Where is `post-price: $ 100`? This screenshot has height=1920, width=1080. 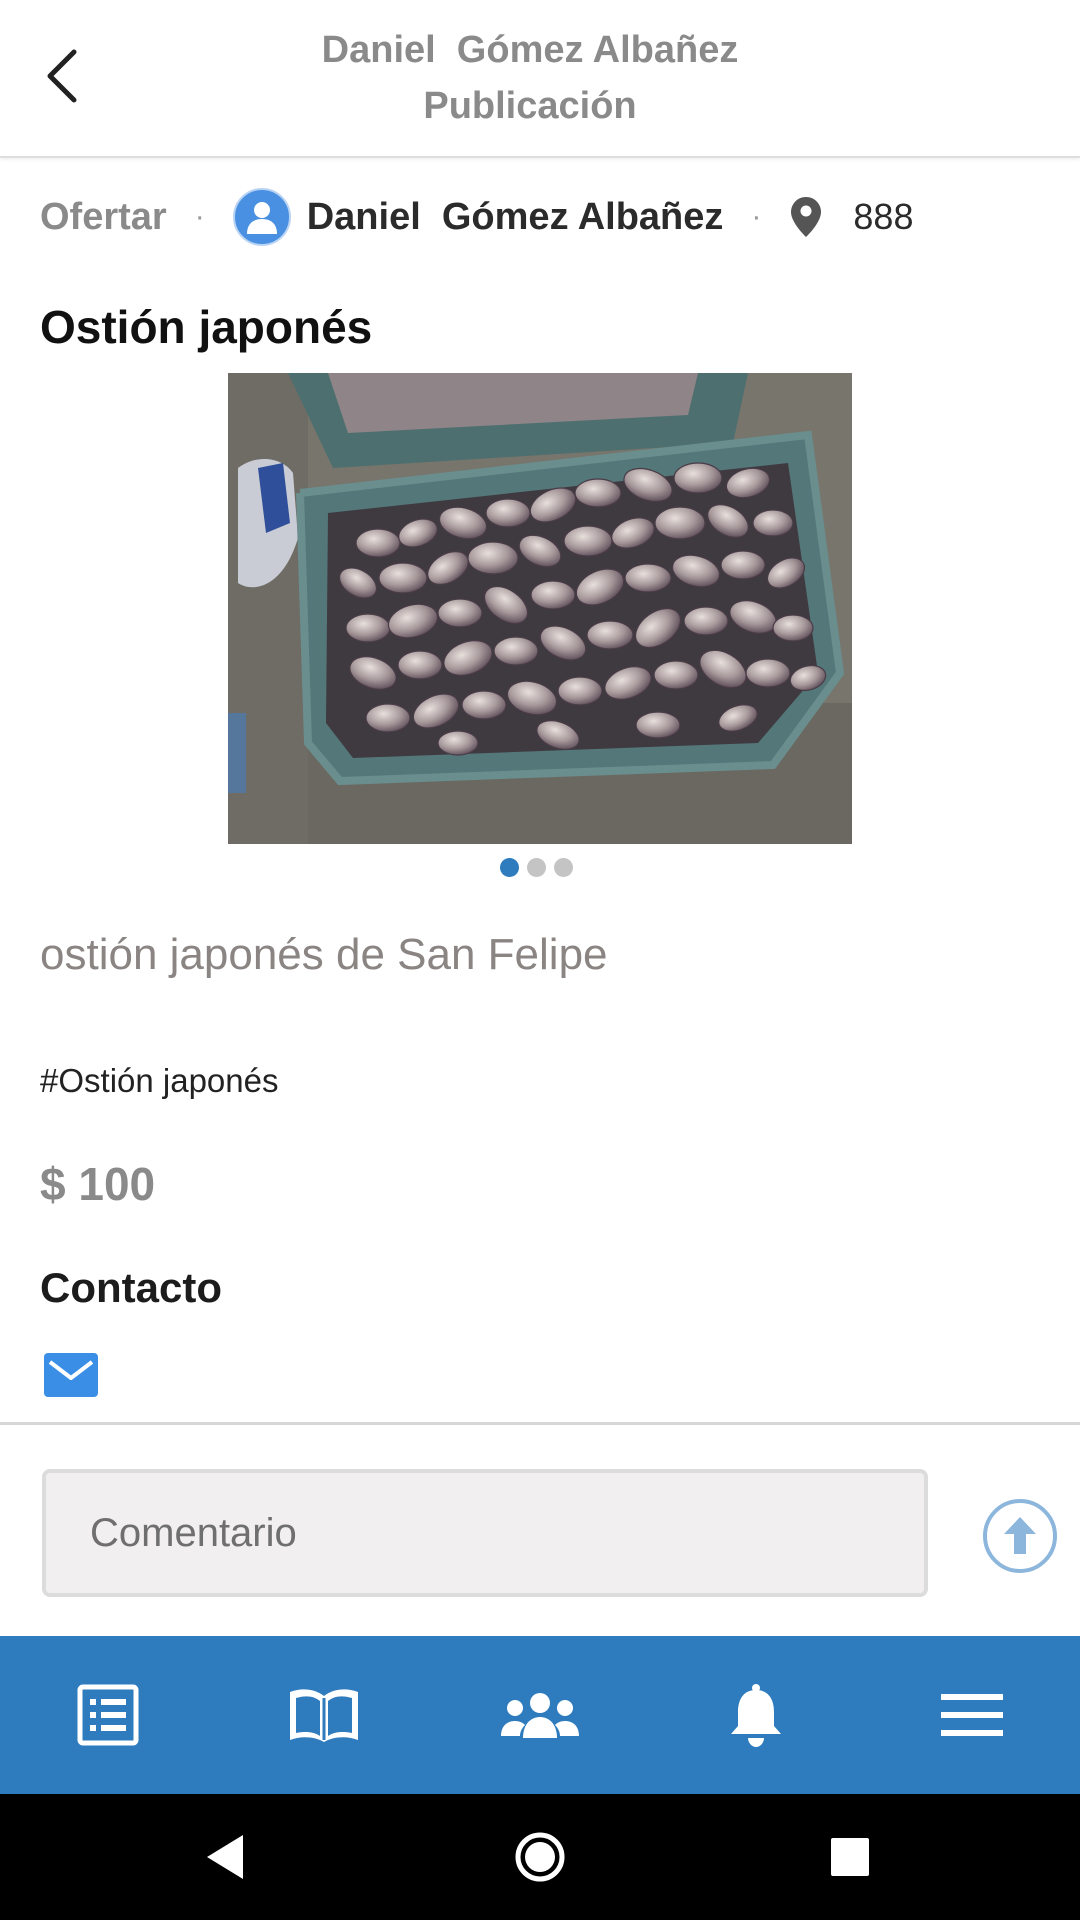
post-price: $ 100 is located at coordinates (98, 1184).